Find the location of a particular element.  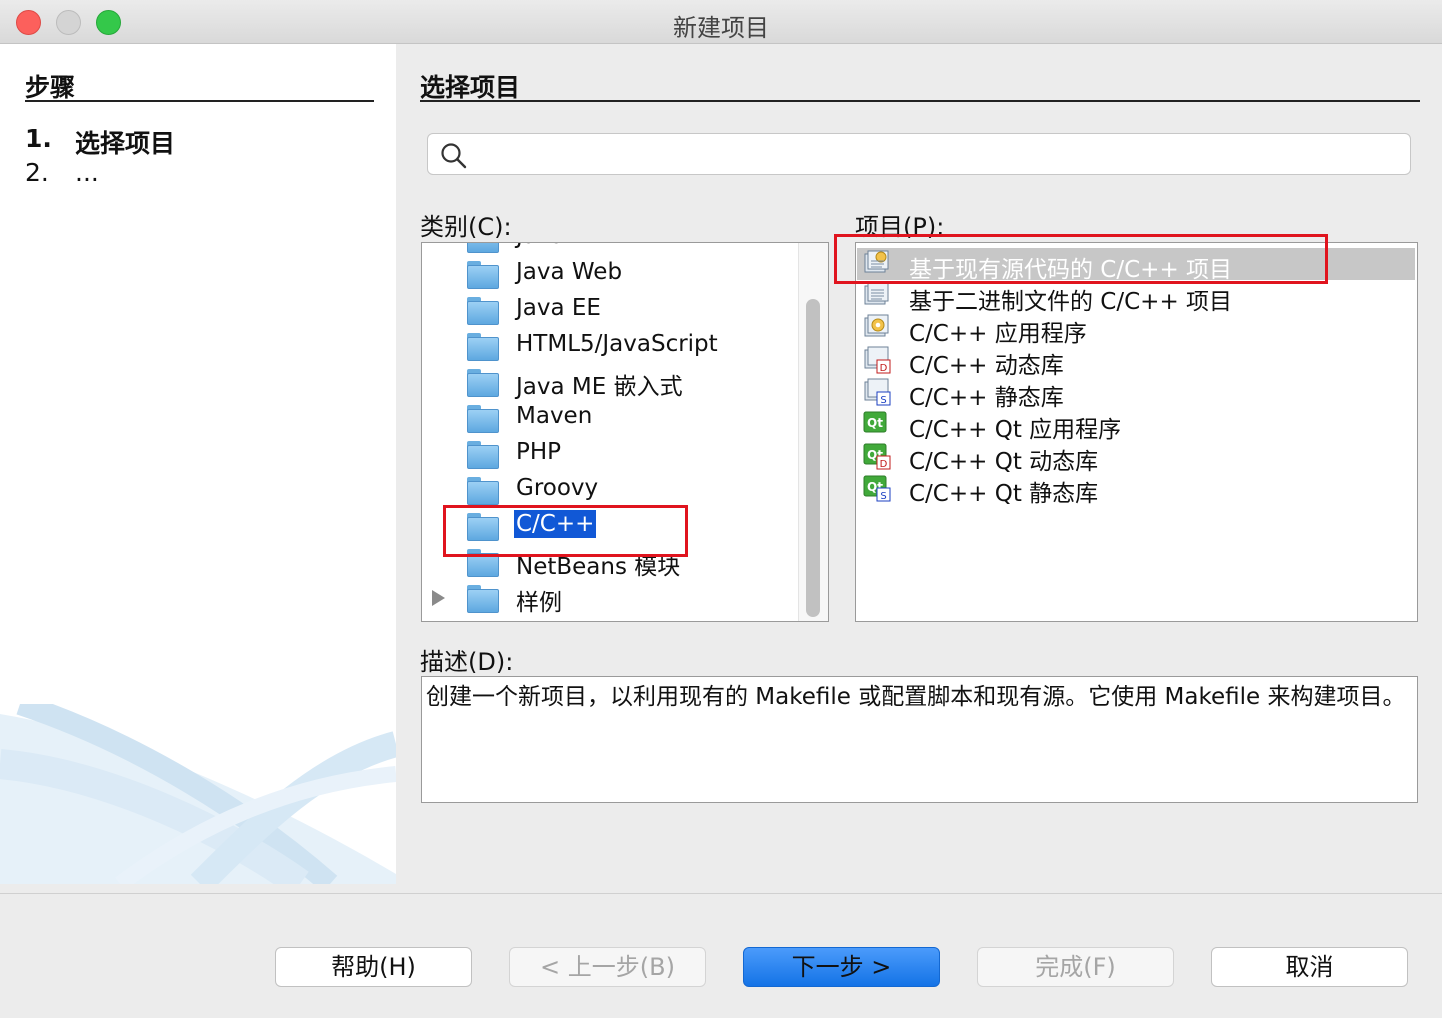

svg-text: Qt is located at coordinates (875, 423).